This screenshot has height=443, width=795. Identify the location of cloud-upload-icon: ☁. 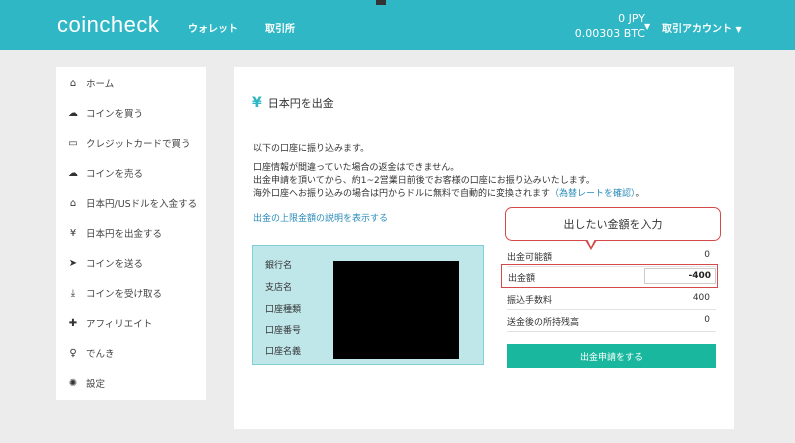
(73, 113).